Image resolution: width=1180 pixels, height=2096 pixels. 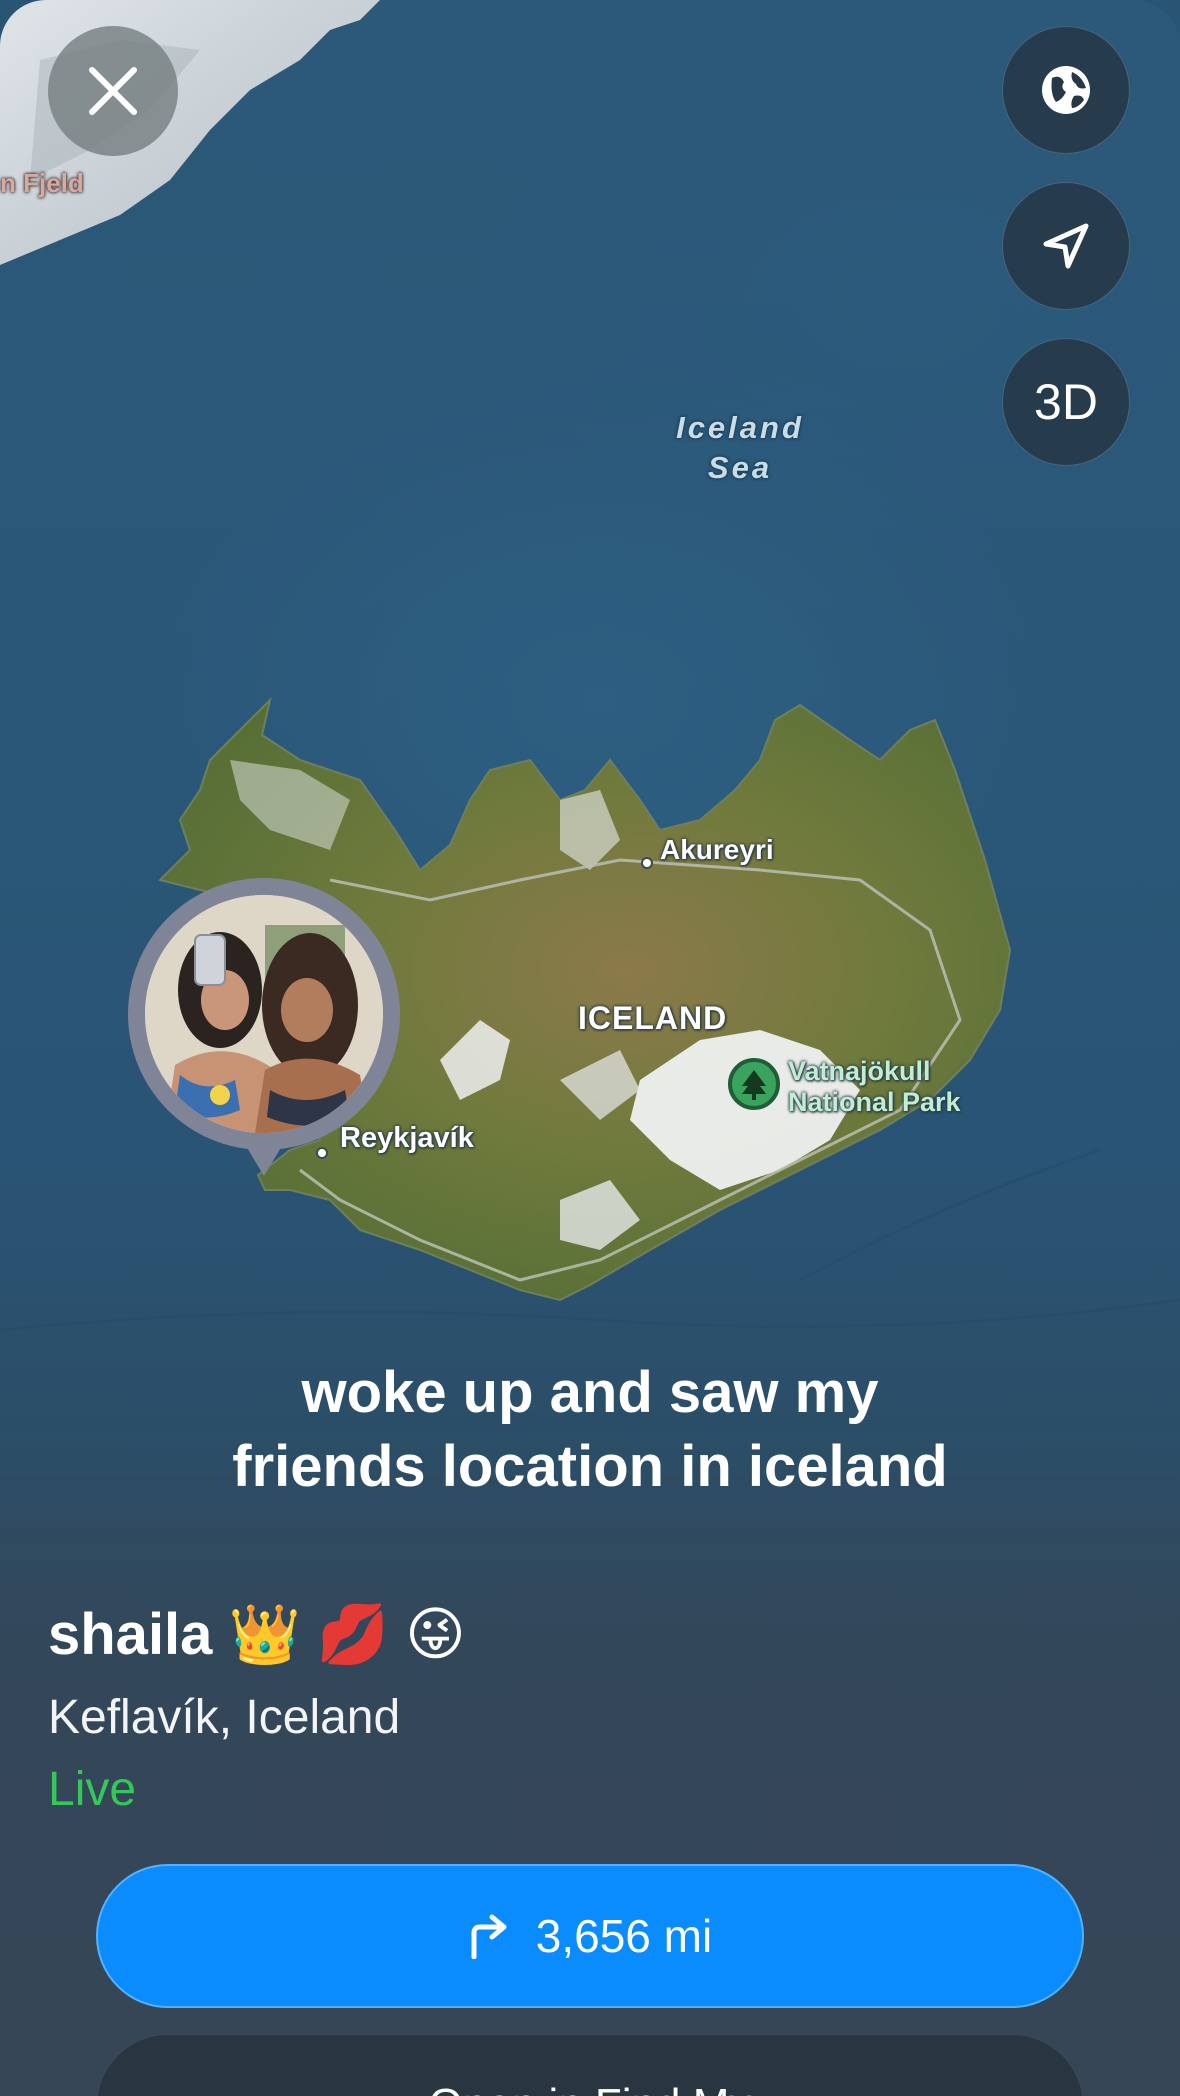 I want to click on close-button, so click(x=113, y=91).